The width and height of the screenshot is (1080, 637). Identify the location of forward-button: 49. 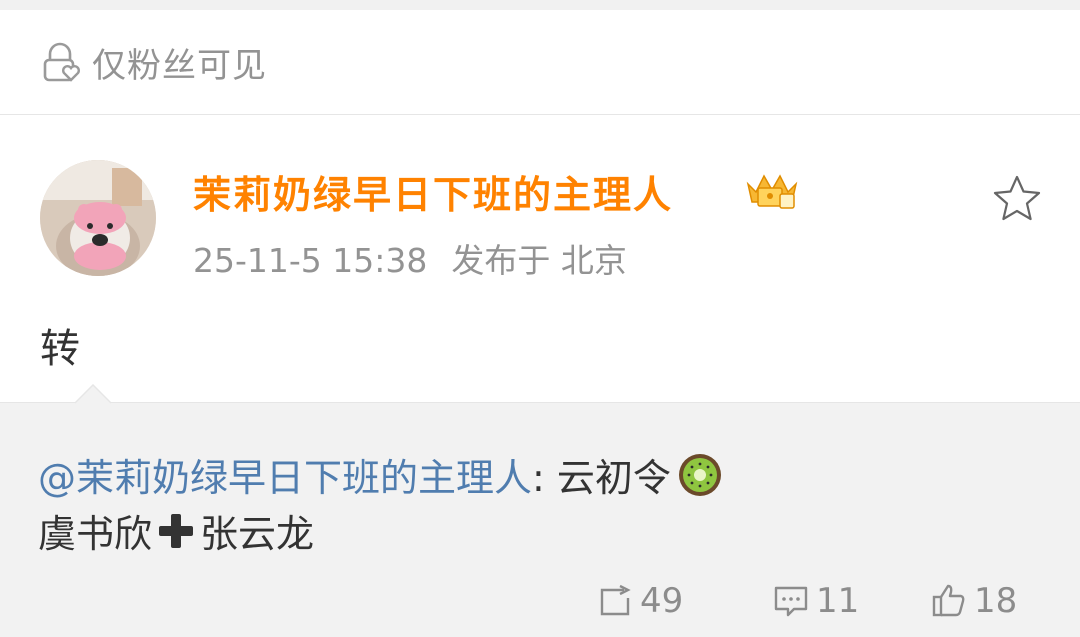
(639, 601).